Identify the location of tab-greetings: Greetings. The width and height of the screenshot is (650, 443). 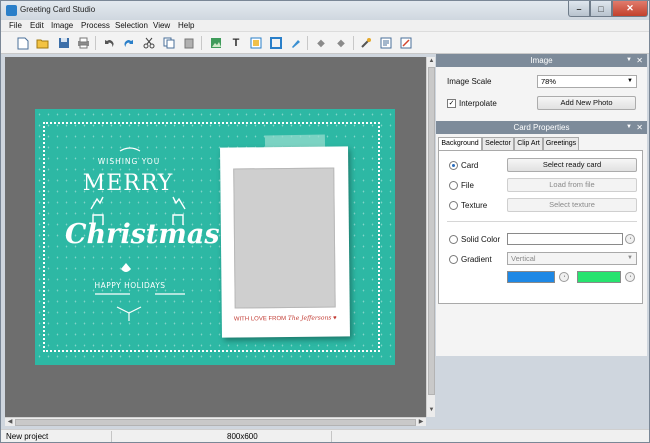
(561, 143).